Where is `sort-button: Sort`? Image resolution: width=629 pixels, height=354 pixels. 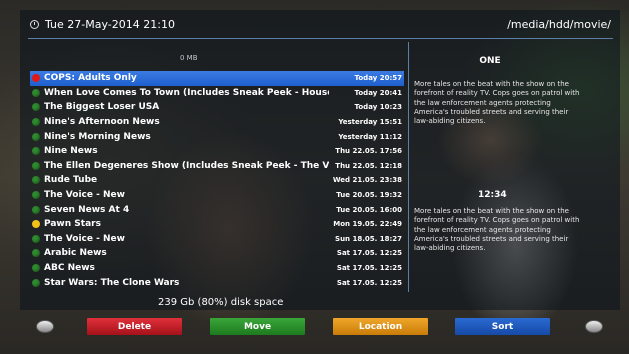
sort-button: Sort is located at coordinates (502, 326).